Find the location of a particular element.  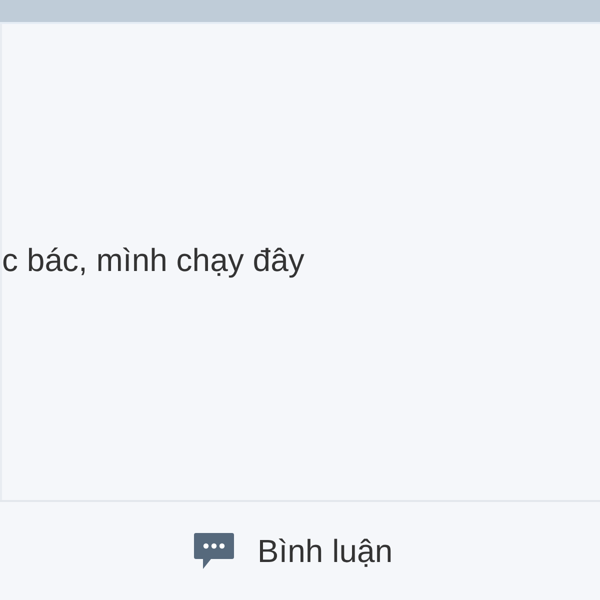

speech-bubble-icon is located at coordinates (214, 551).